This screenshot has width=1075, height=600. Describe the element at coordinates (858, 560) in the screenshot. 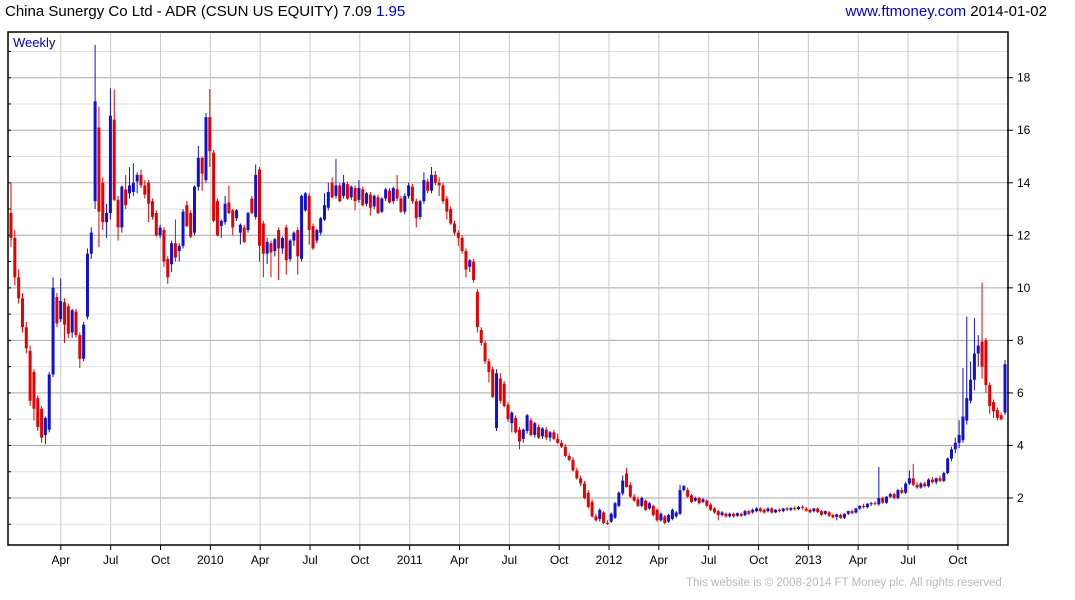

I see `x-axis-label: Apr` at that location.